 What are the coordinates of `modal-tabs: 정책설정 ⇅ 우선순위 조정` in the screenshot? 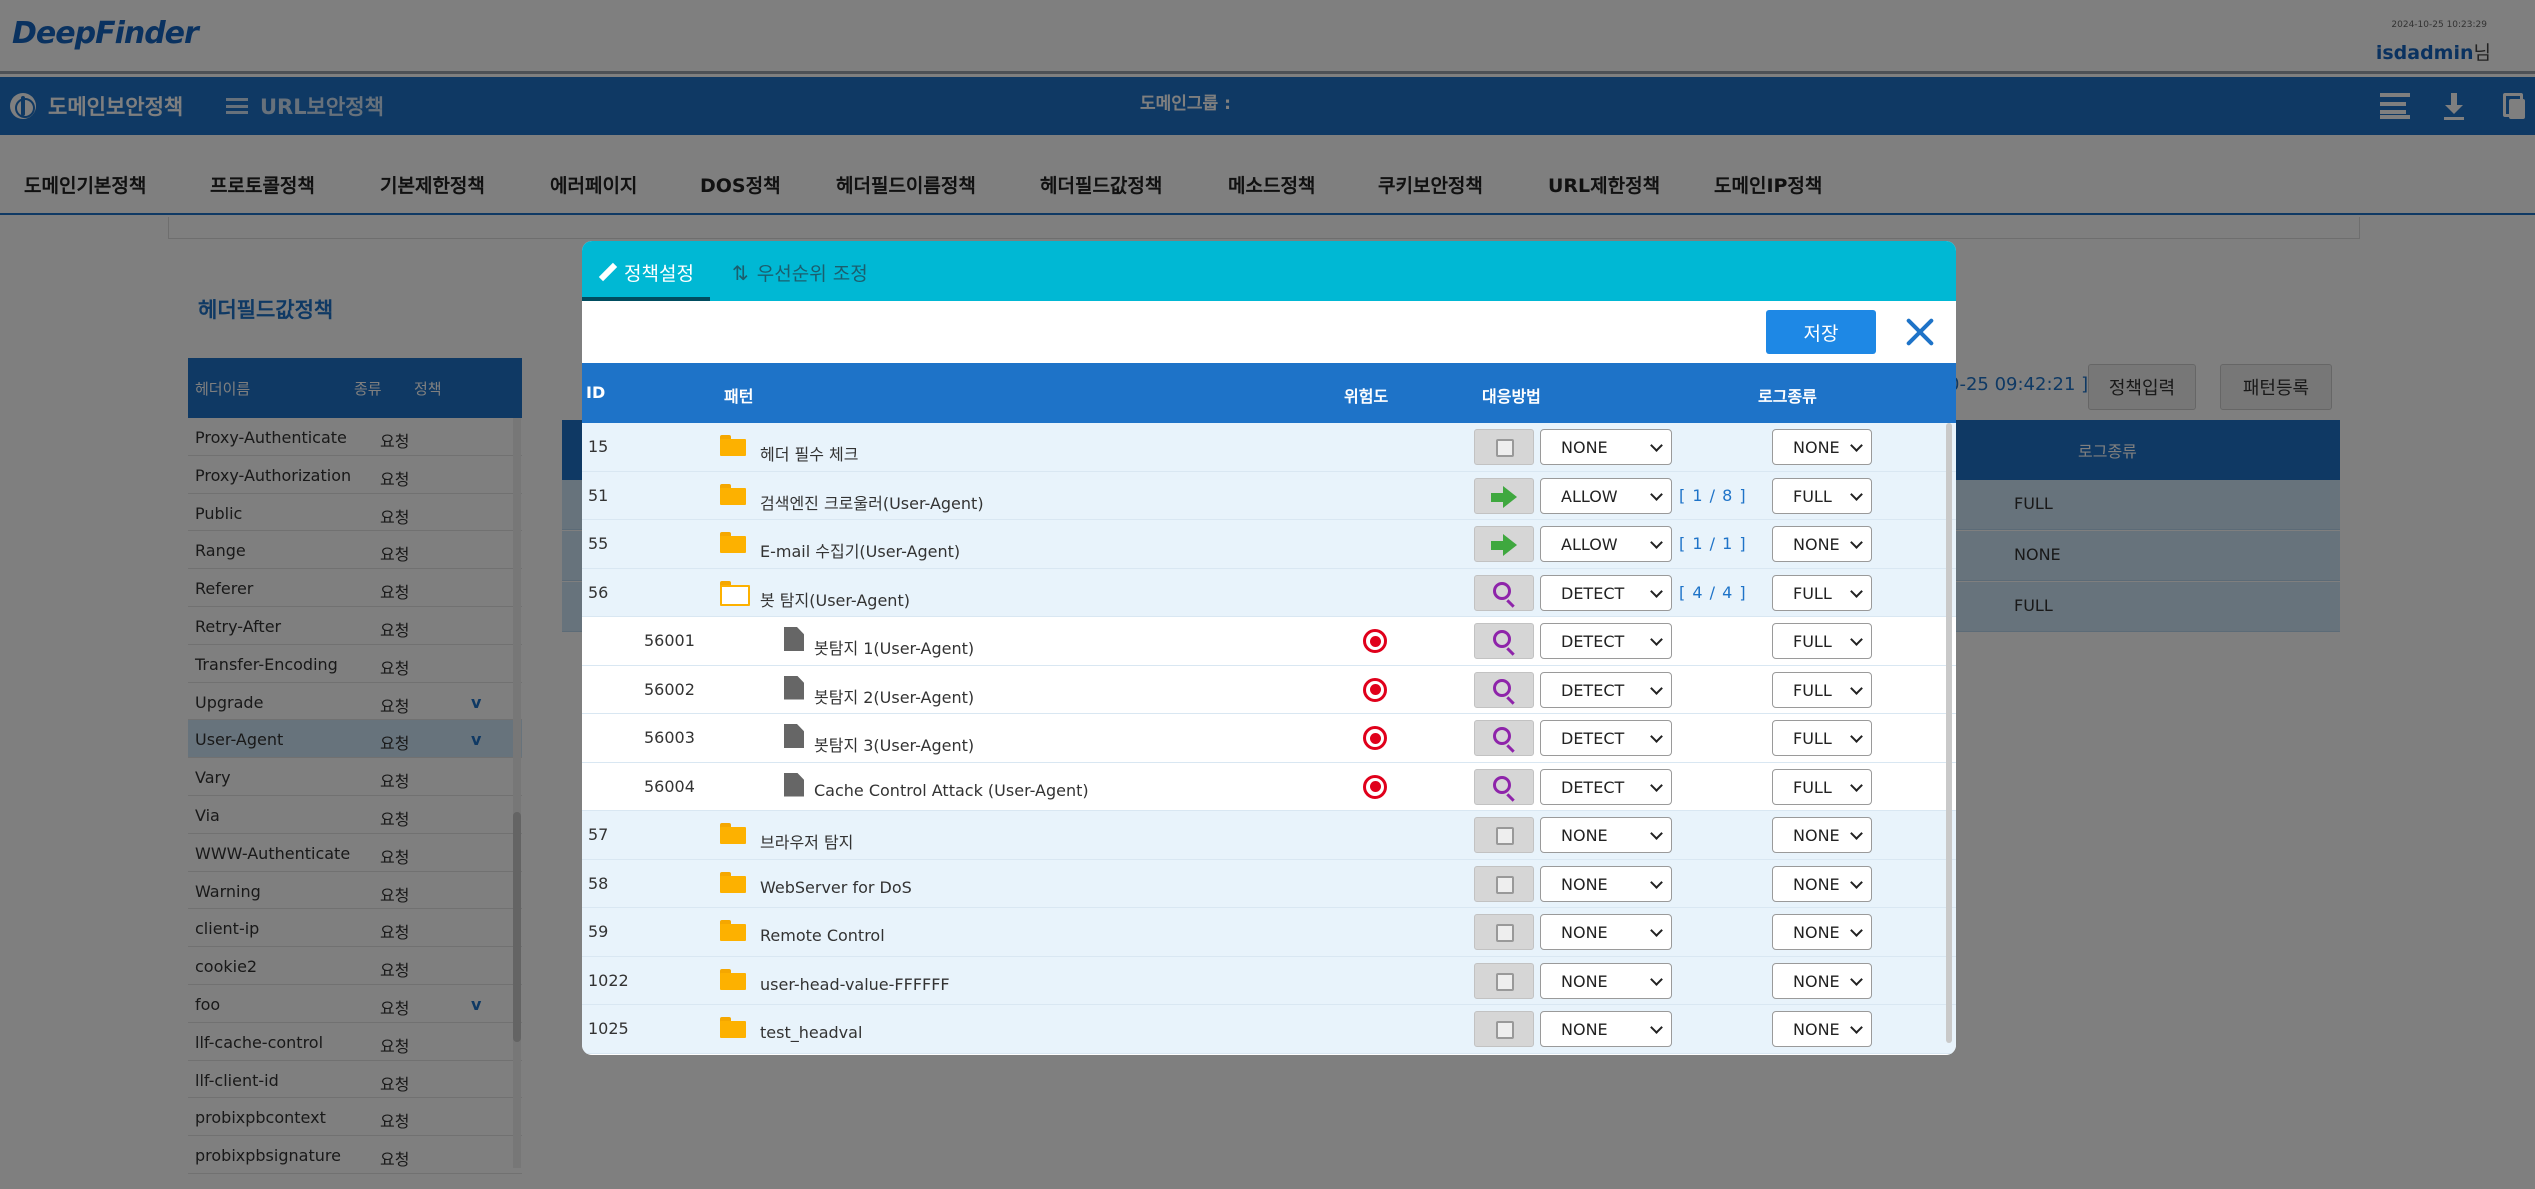 It's located at (1269, 271).